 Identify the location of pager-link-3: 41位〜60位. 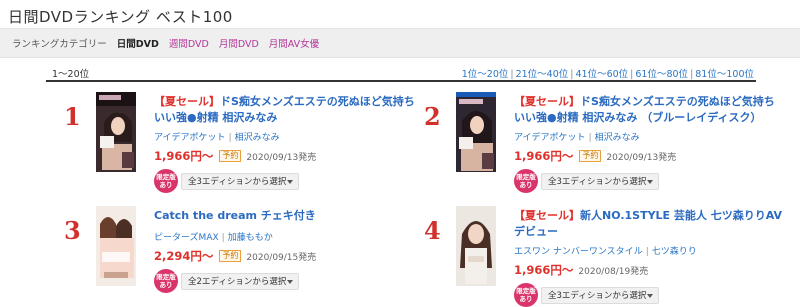
(601, 74).